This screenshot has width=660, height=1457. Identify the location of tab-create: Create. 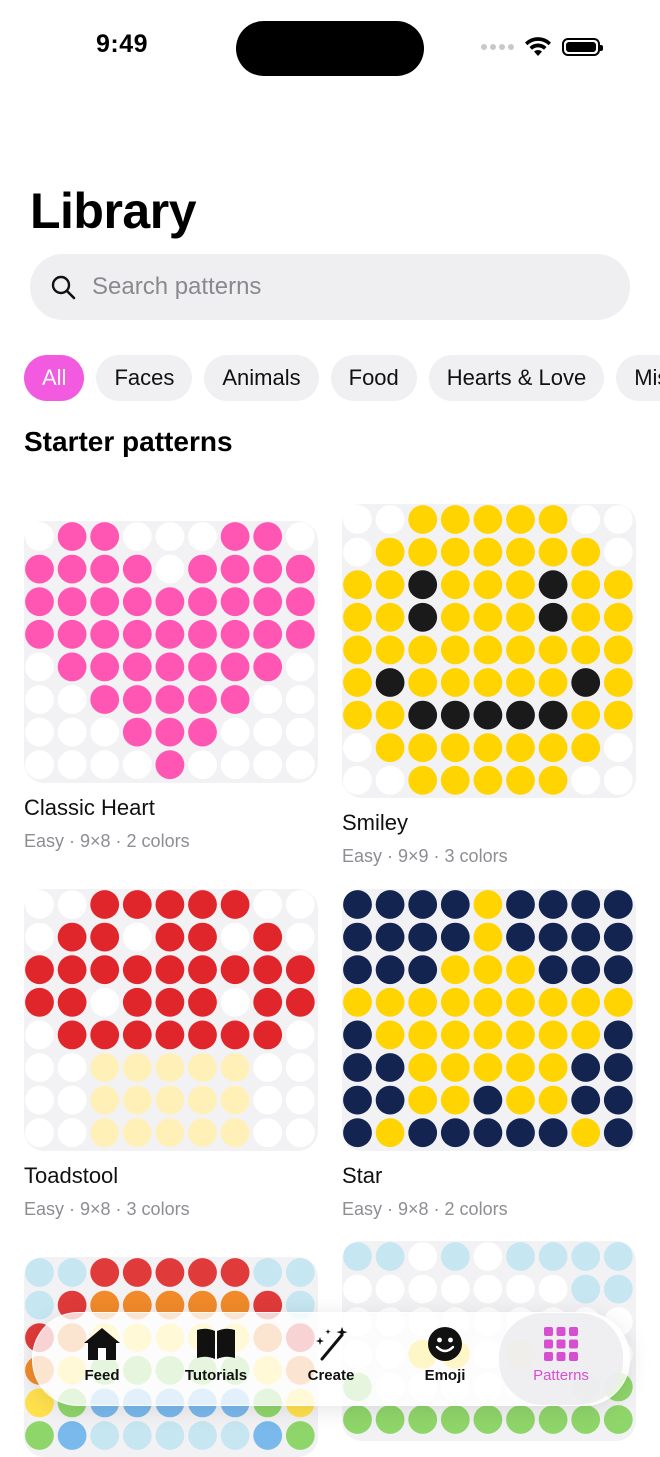
(331, 1359).